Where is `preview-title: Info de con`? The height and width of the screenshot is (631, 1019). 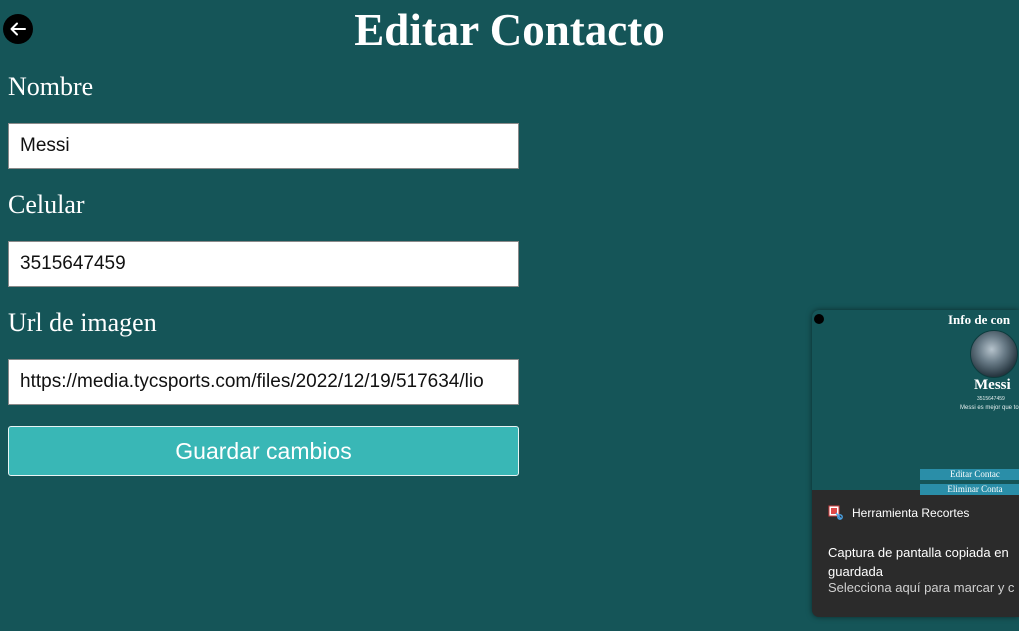 preview-title: Info de con is located at coordinates (979, 319).